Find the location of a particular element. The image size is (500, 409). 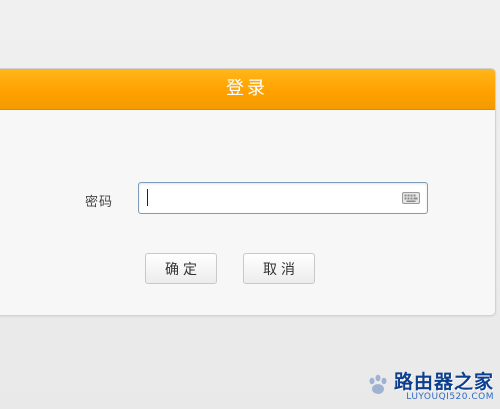

site-watermark: 路由器之家 LUYOUQI520.COM is located at coordinates (444, 387).